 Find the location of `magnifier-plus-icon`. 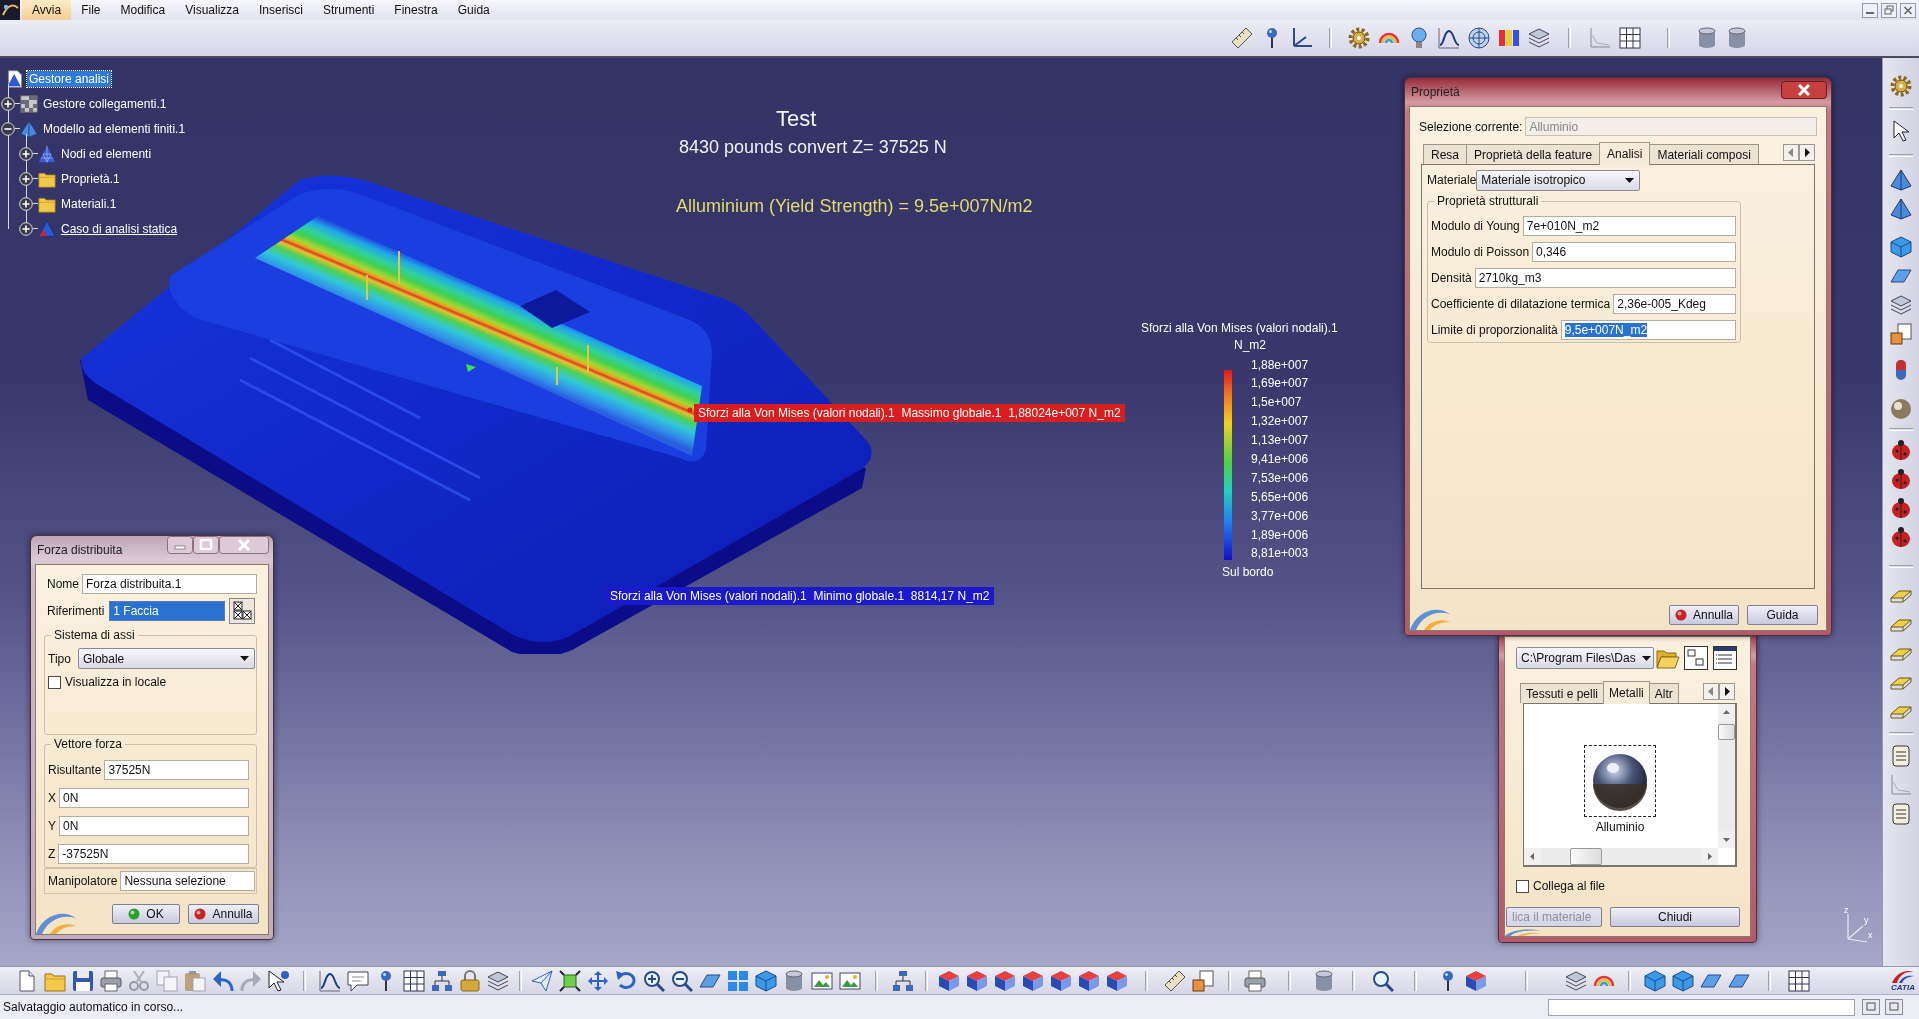

magnifier-plus-icon is located at coordinates (654, 980).